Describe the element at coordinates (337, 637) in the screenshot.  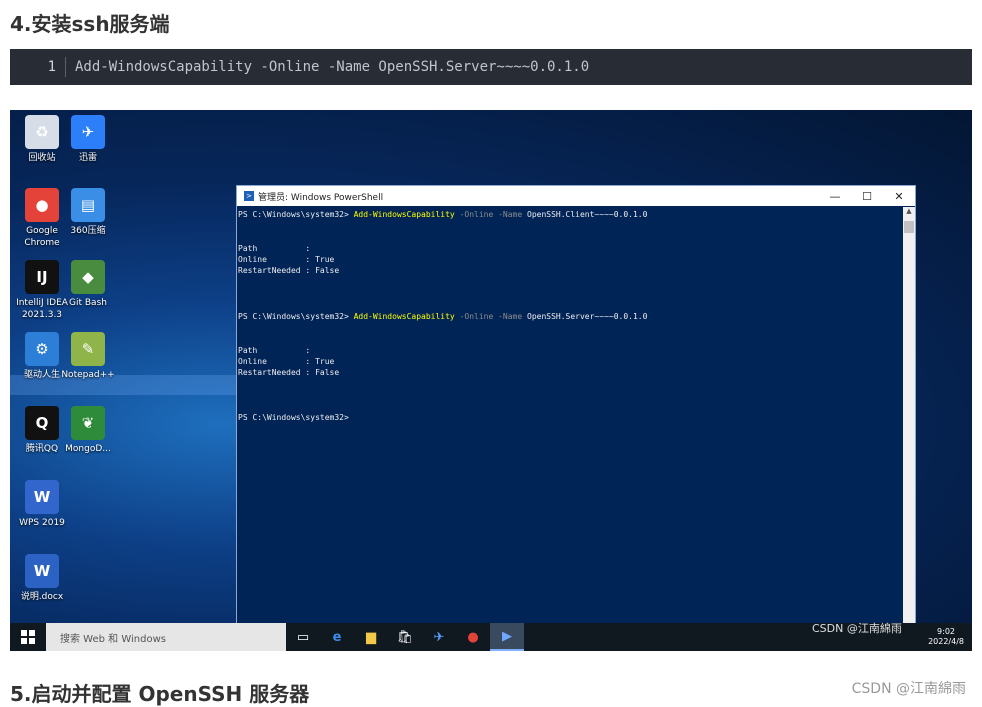
I see `edge-icon: e` at that location.